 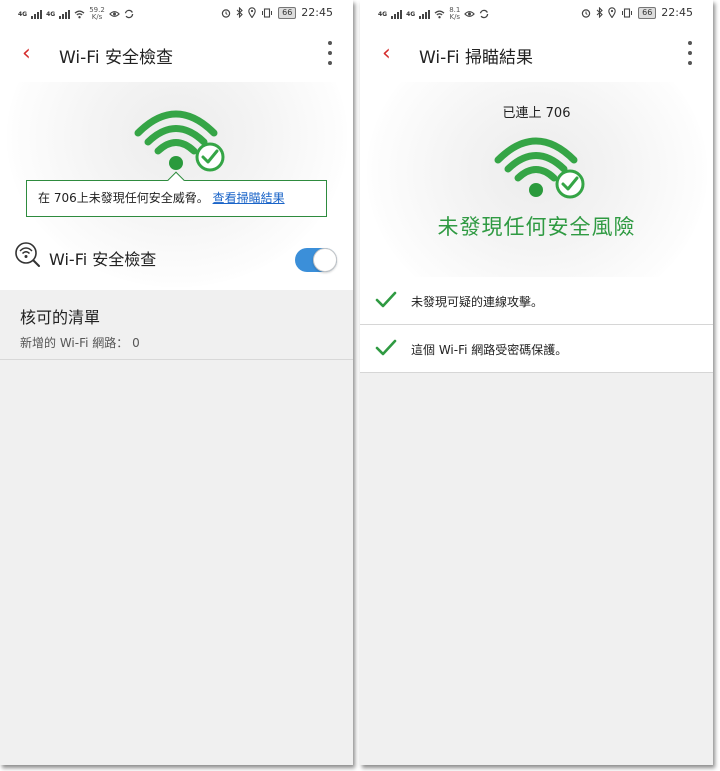 I want to click on status-bar: 4G 4G 8.1 K/s 66 22:45, so click(x=536, y=13).